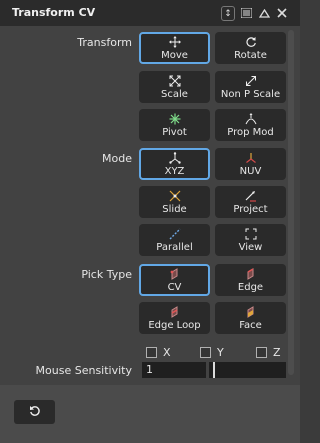 Image resolution: width=320 pixels, height=443 pixels. I want to click on slider-handle, so click(214, 370).